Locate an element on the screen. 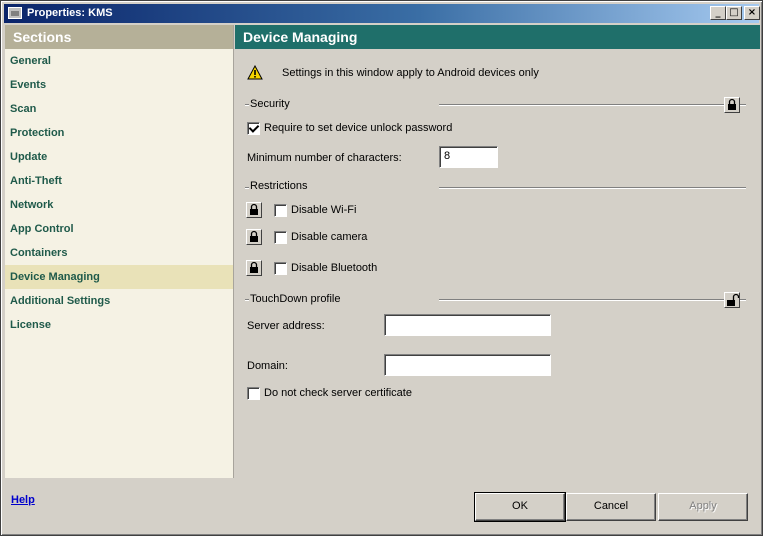 The image size is (763, 536). camera-lock-button is located at coordinates (254, 237).